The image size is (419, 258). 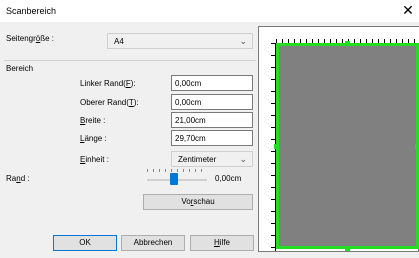 I want to click on unit-value: Zentimeter, so click(x=197, y=159).